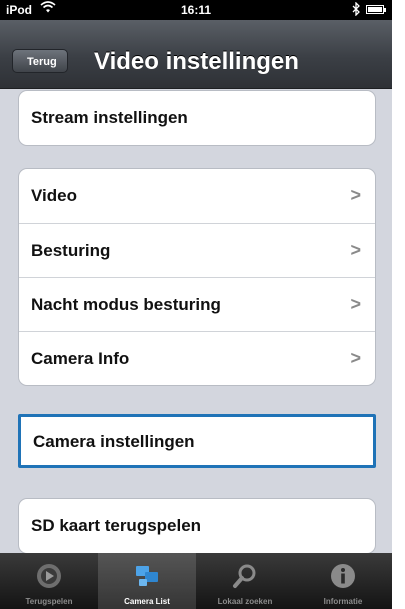 The image size is (405, 609). Describe the element at coordinates (109, 117) in the screenshot. I see `list-item-label: Stream instellingen` at that location.